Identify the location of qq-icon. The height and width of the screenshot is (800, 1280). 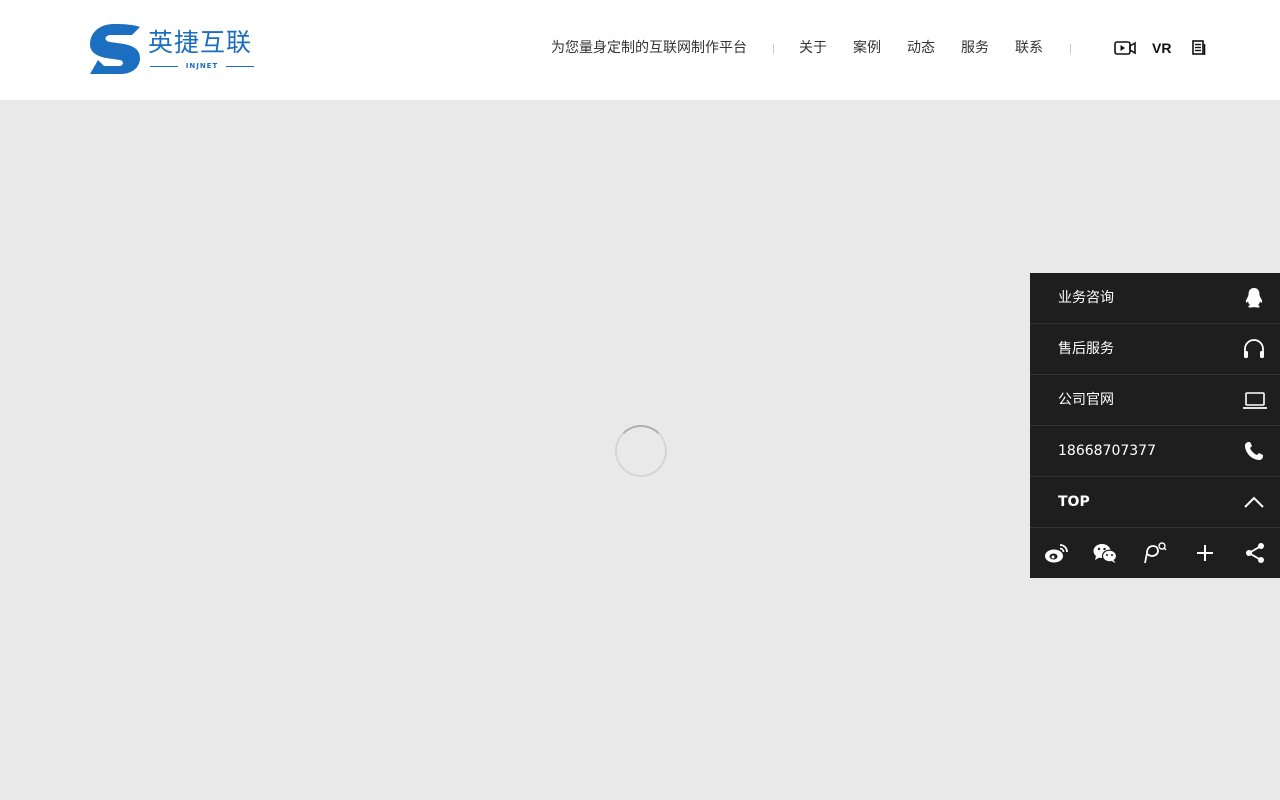
(1254, 298).